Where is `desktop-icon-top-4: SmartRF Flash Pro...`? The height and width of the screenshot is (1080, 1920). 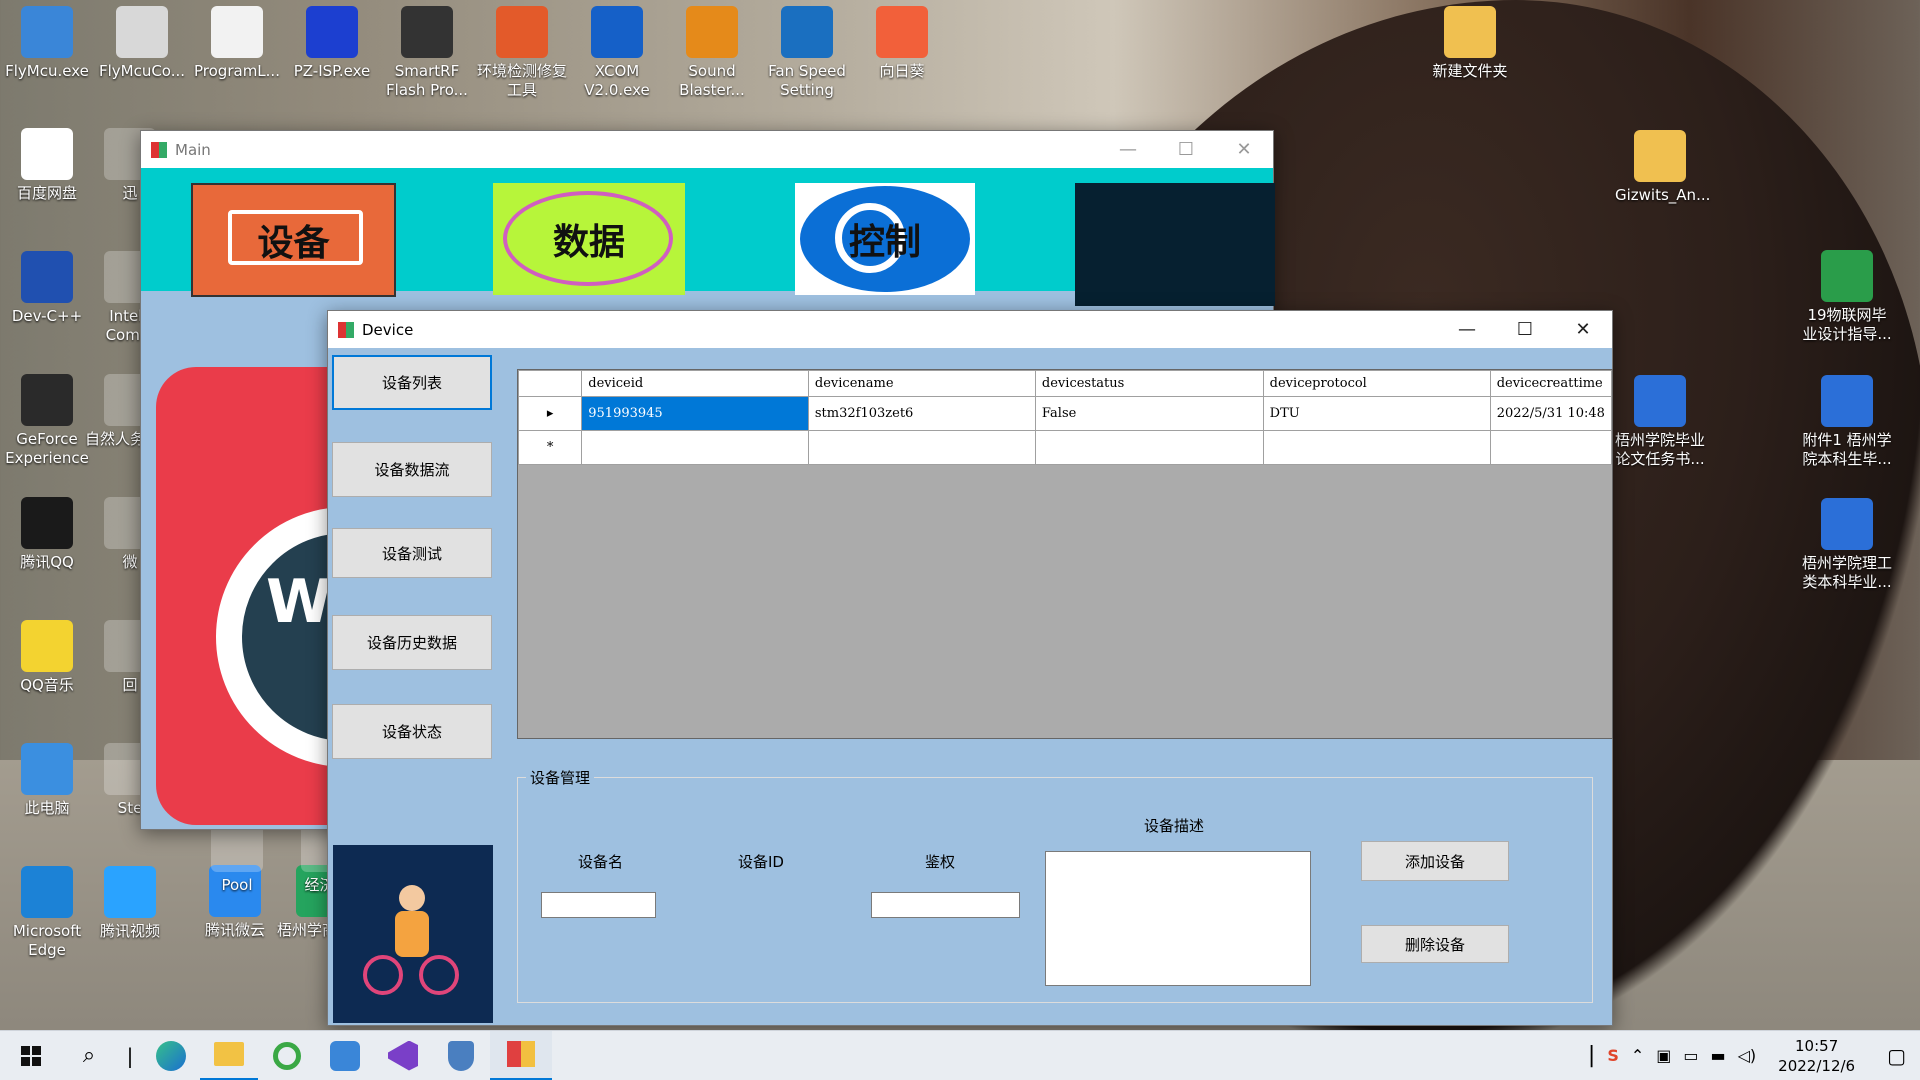 desktop-icon-top-4: SmartRF Flash Pro... is located at coordinates (427, 53).